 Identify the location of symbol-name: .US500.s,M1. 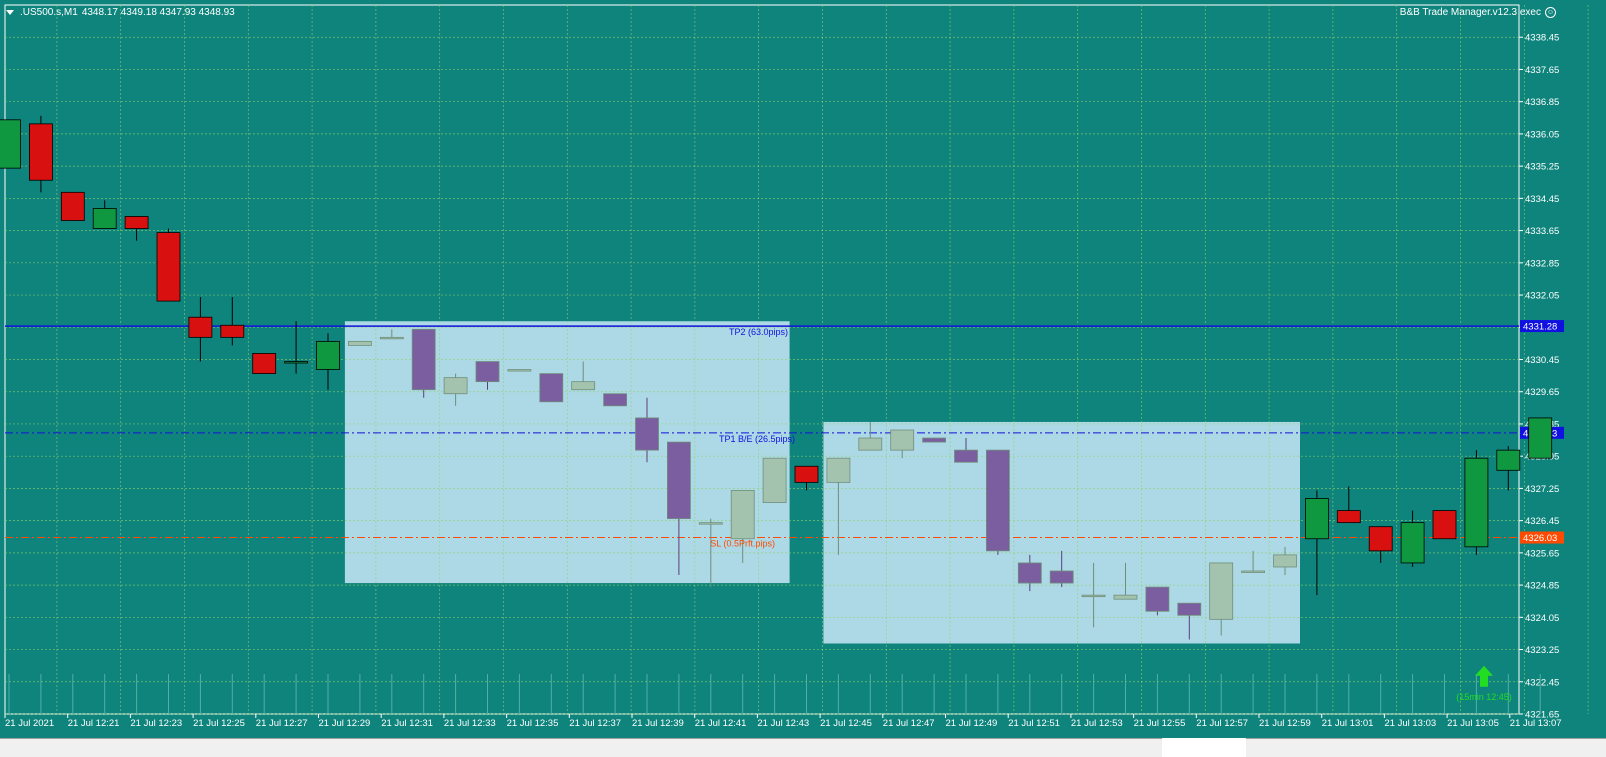
(49, 12).